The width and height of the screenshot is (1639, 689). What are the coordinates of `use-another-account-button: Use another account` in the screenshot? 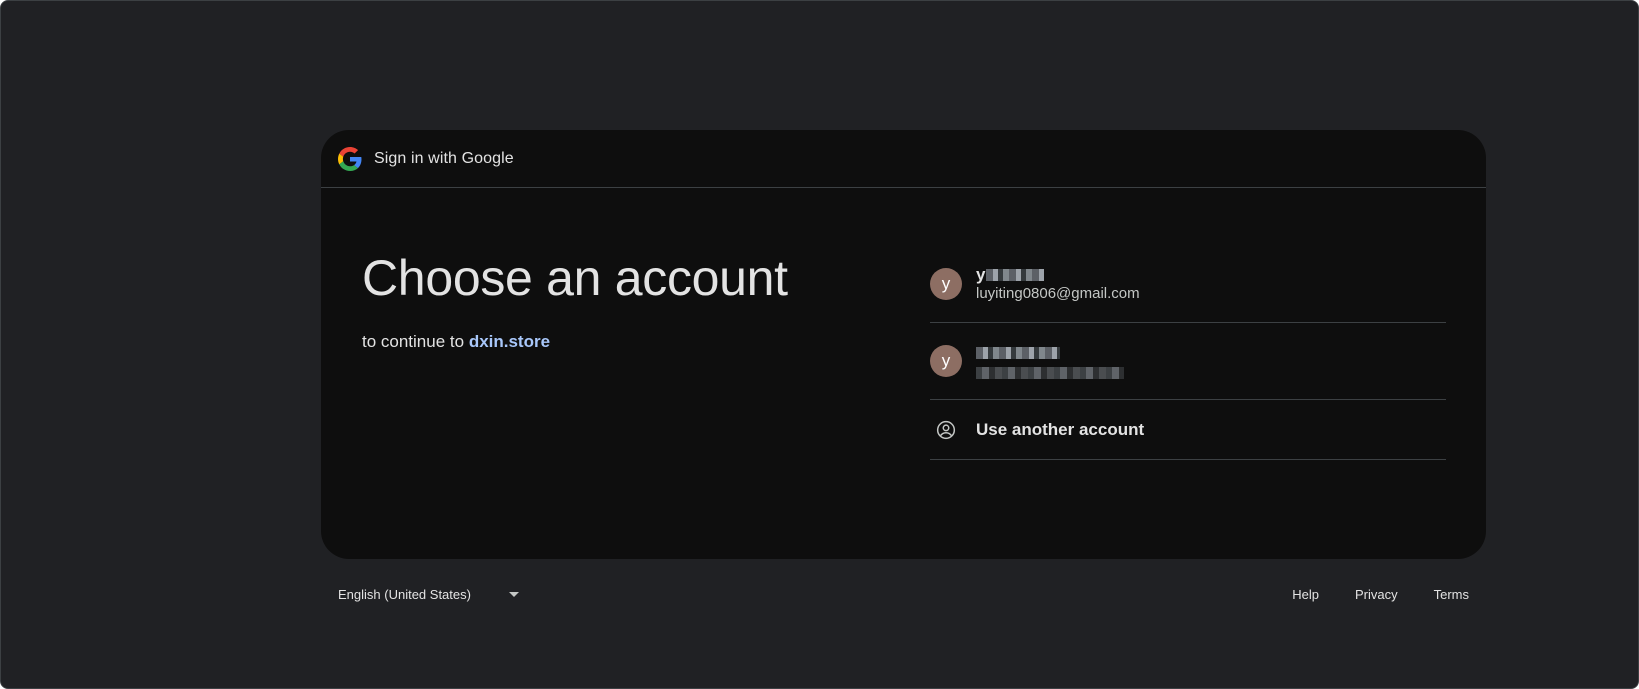 It's located at (1188, 430).